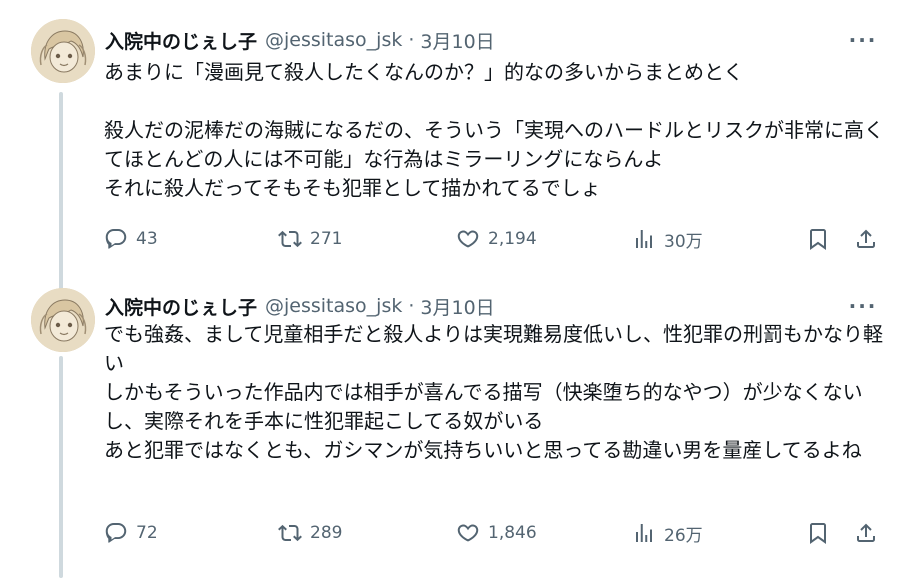 Image resolution: width=900 pixels, height=578 pixels. Describe the element at coordinates (544, 239) in the screenshot. I see `like-button: 2,194` at that location.